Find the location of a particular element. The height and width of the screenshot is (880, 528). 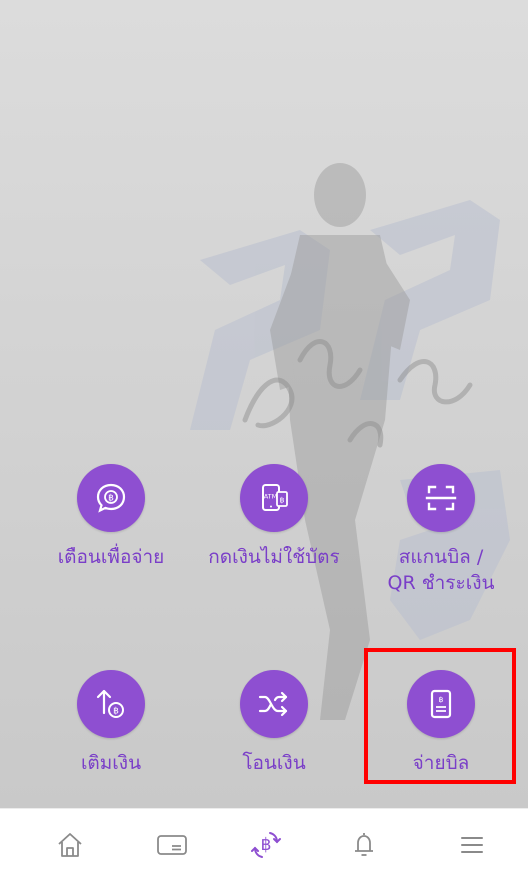

bottom-tab-bar: ฿ is located at coordinates (264, 844).